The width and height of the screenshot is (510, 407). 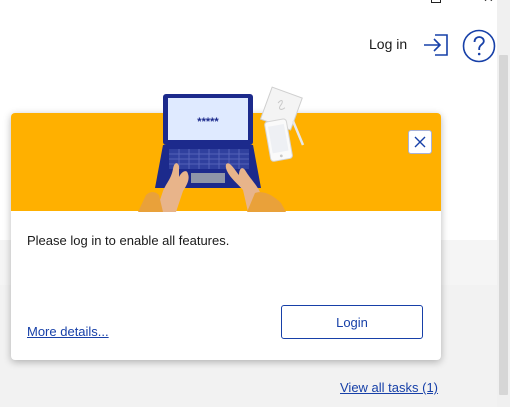 I want to click on close-window-icon: ✕, so click(x=488, y=2).